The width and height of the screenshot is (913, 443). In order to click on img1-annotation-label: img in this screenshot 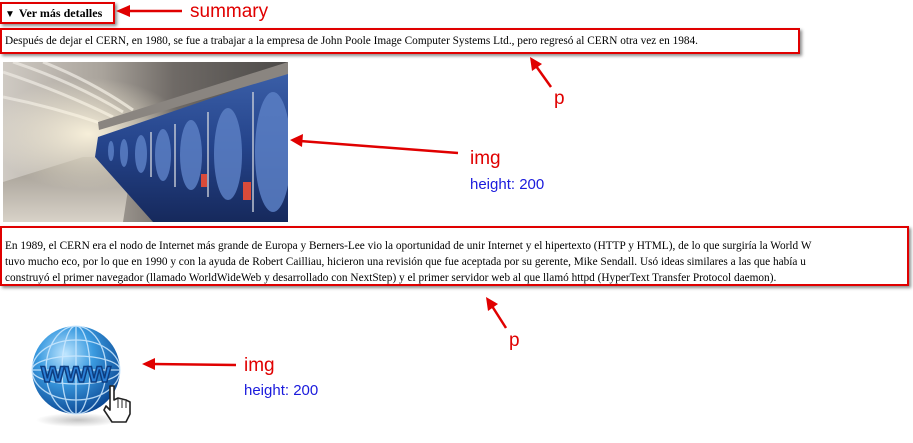, I will do `click(485, 158)`.